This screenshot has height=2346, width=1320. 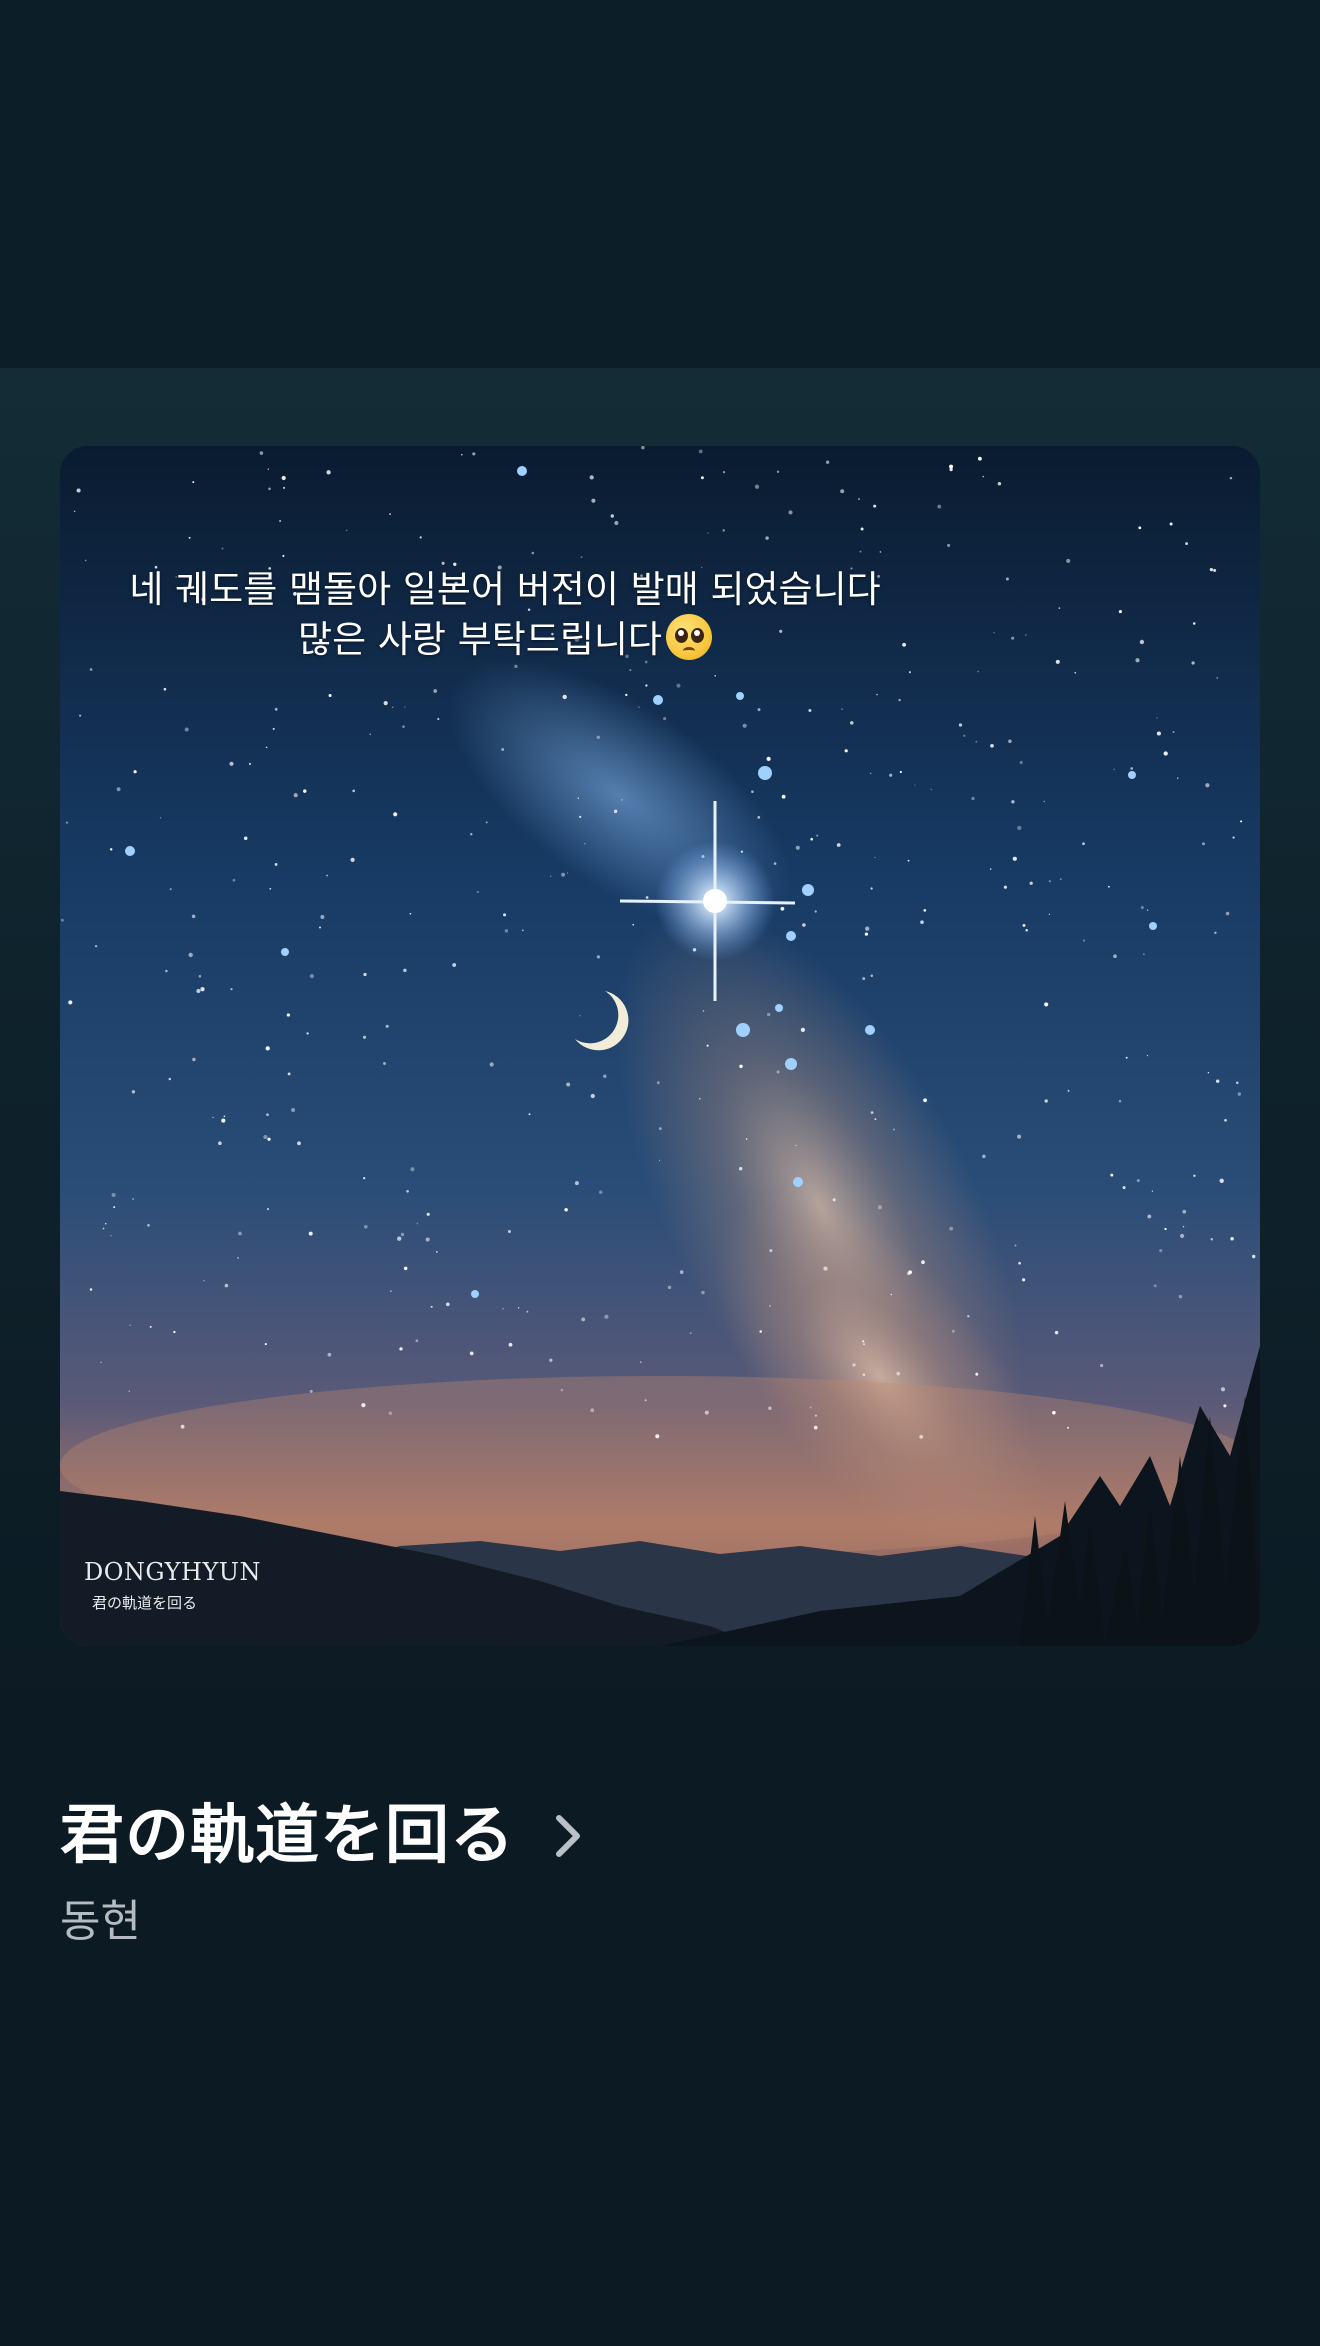 I want to click on track-title-link: 君の軌道を回る, so click(x=321, y=1836).